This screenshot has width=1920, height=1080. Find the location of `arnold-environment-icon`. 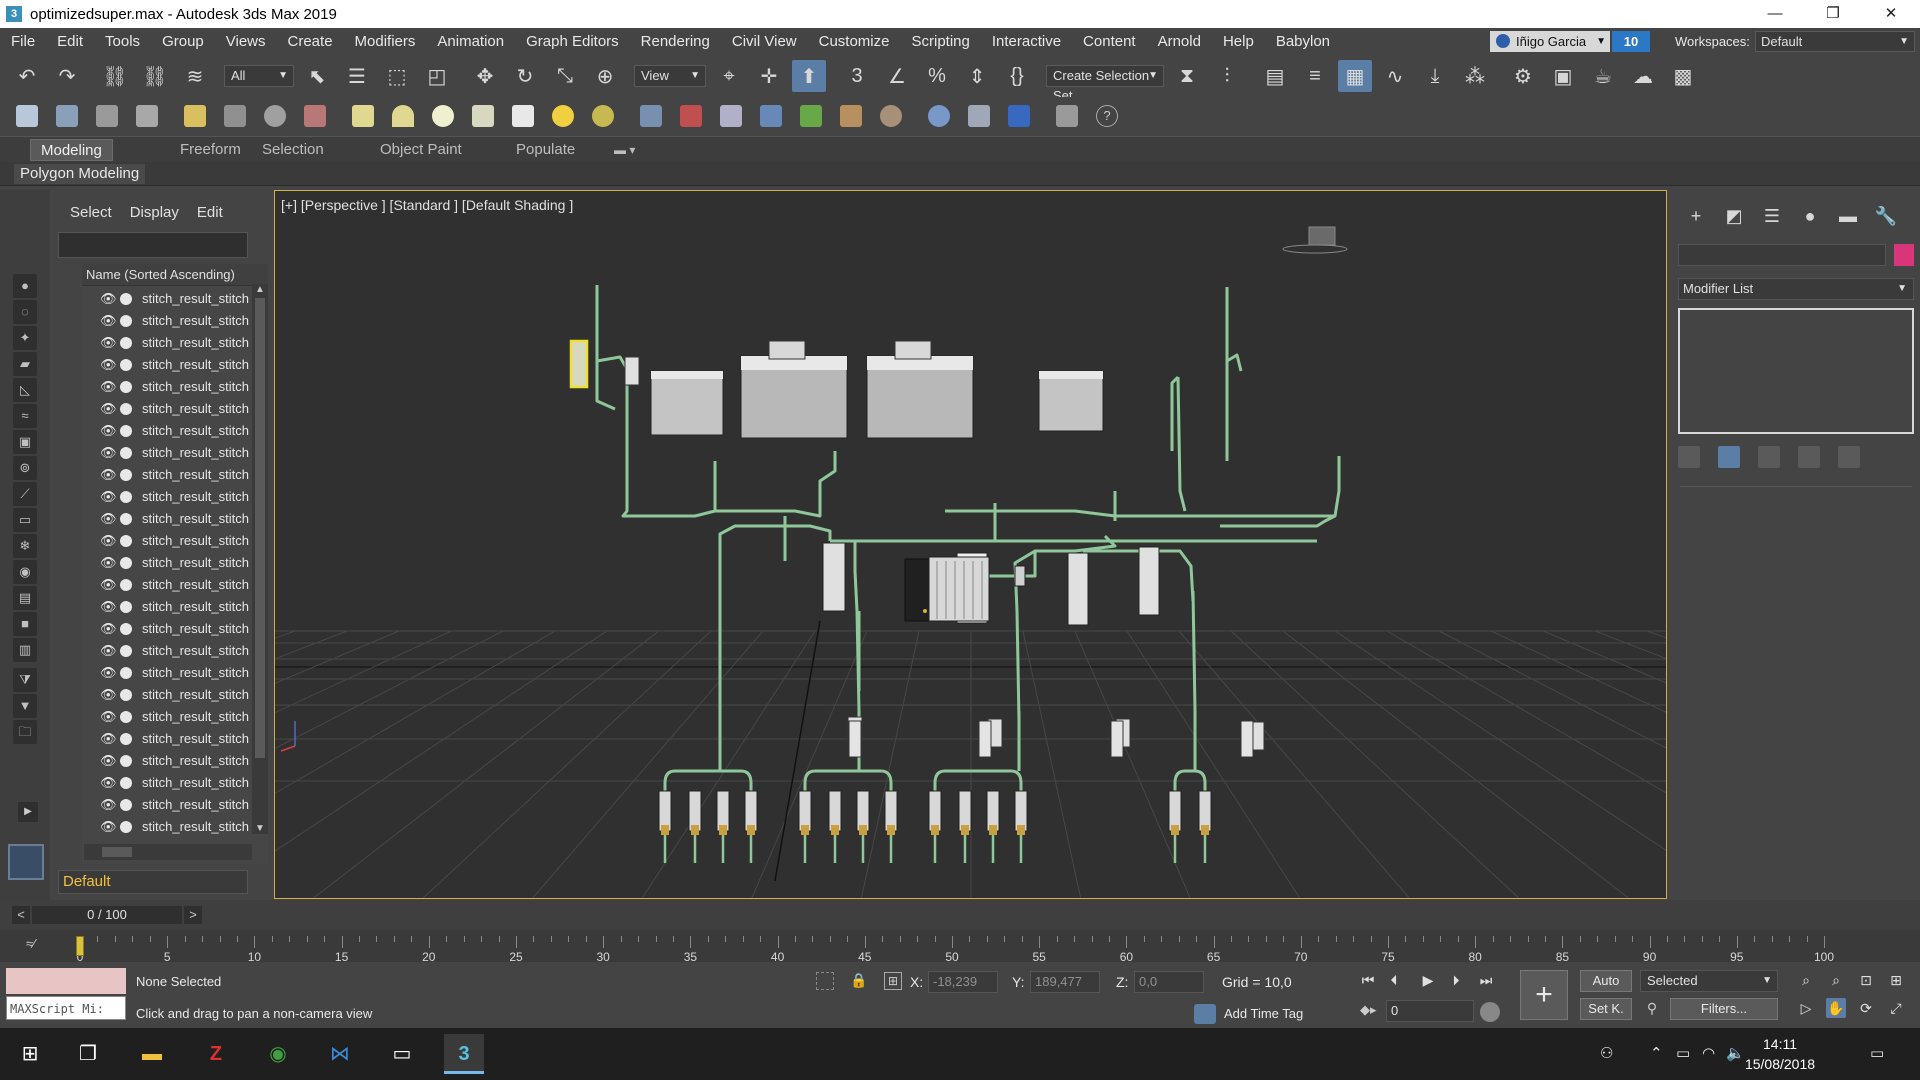

arnold-environment-icon is located at coordinates (771, 116).